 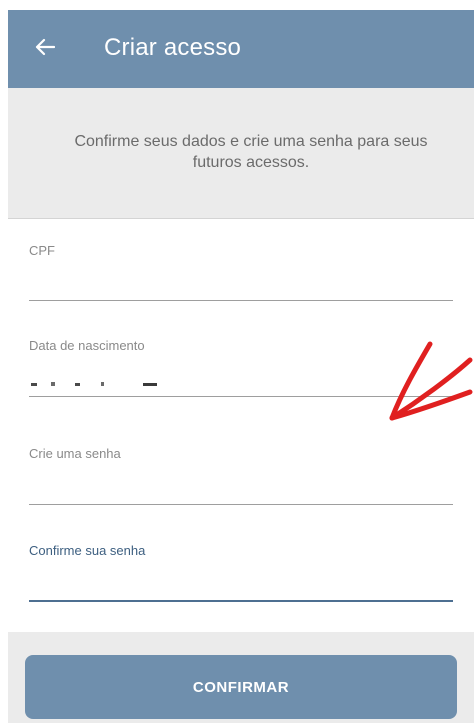 What do you see at coordinates (237, 5) in the screenshot?
I see `status-strip` at bounding box center [237, 5].